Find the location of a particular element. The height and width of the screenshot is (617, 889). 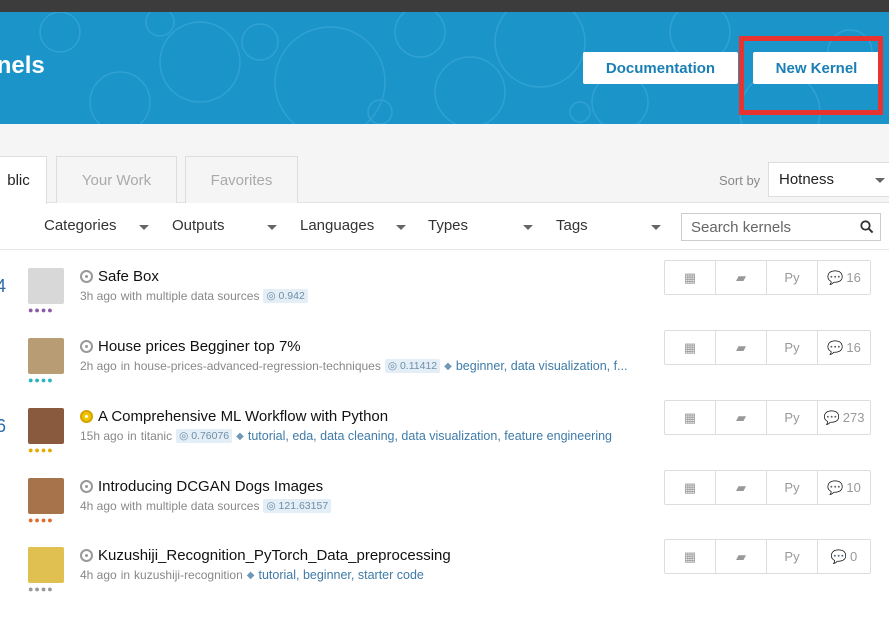

comment-count: 10 is located at coordinates (853, 487).